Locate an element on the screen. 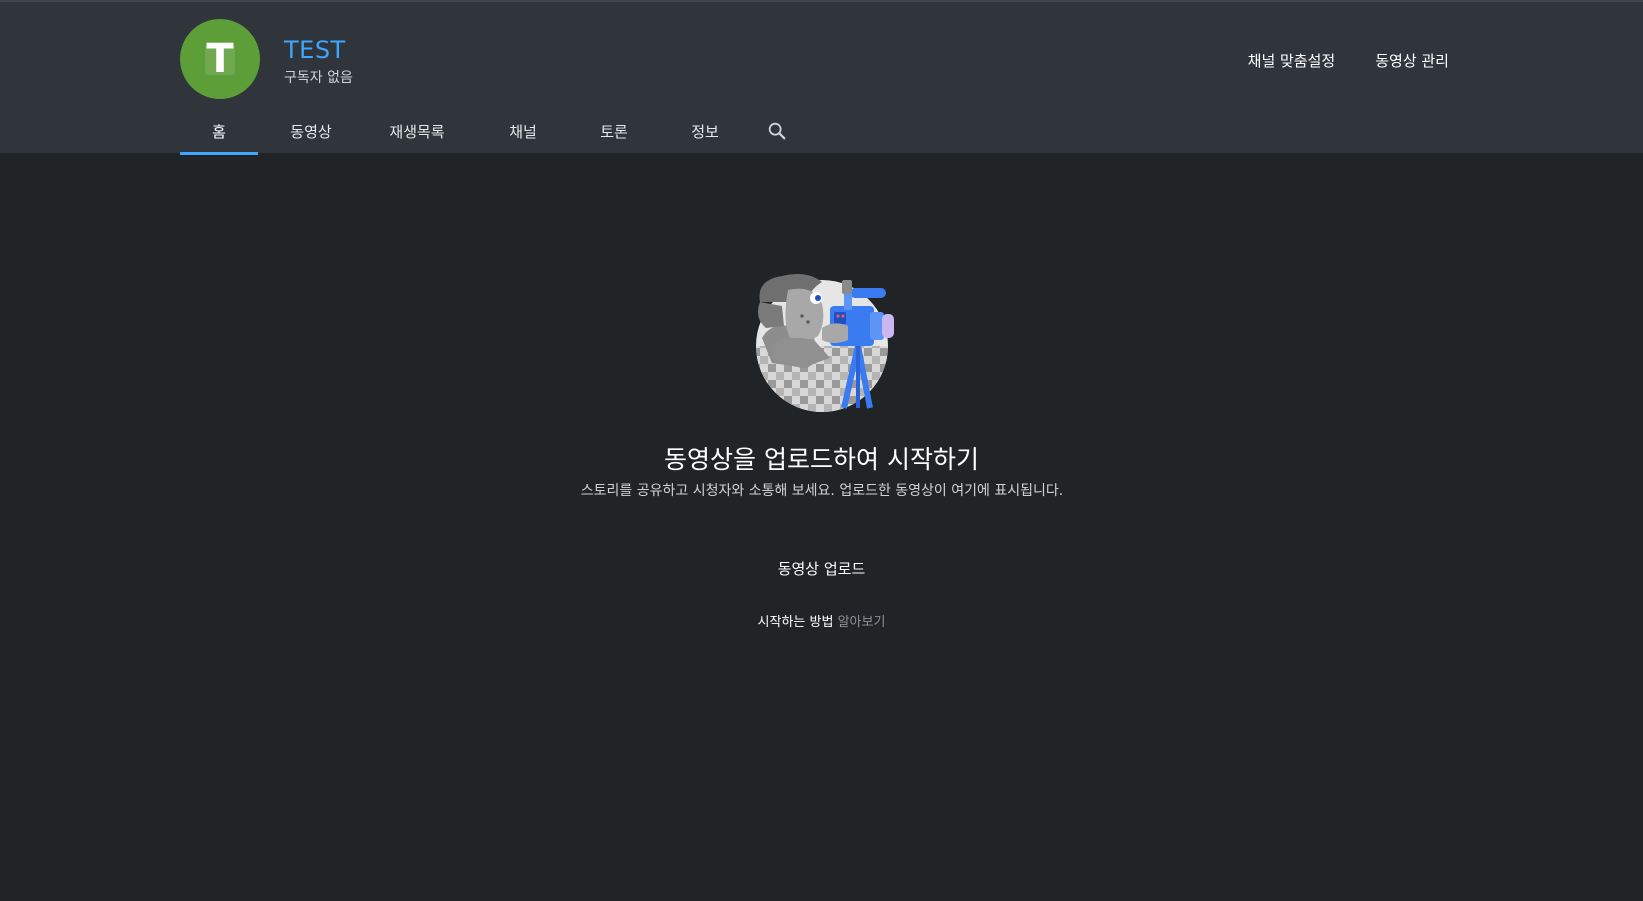 This screenshot has width=1643, height=901. avatar-letter: T is located at coordinates (220, 59).